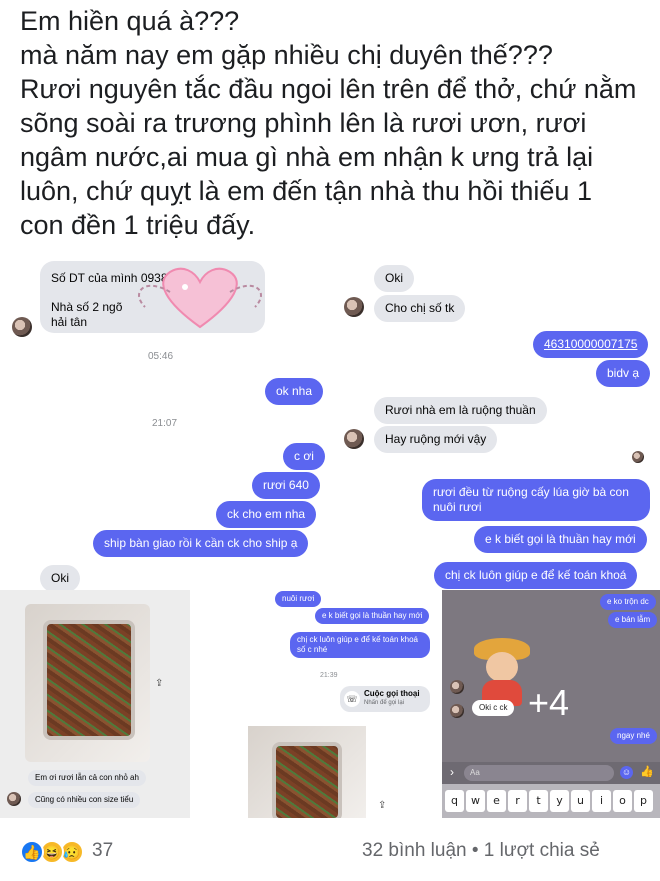 The width and height of the screenshot is (660, 881). Describe the element at coordinates (286, 55) in the screenshot. I see `post-line: mà năm nay em gặp nhiều chị duyên thế???` at that location.